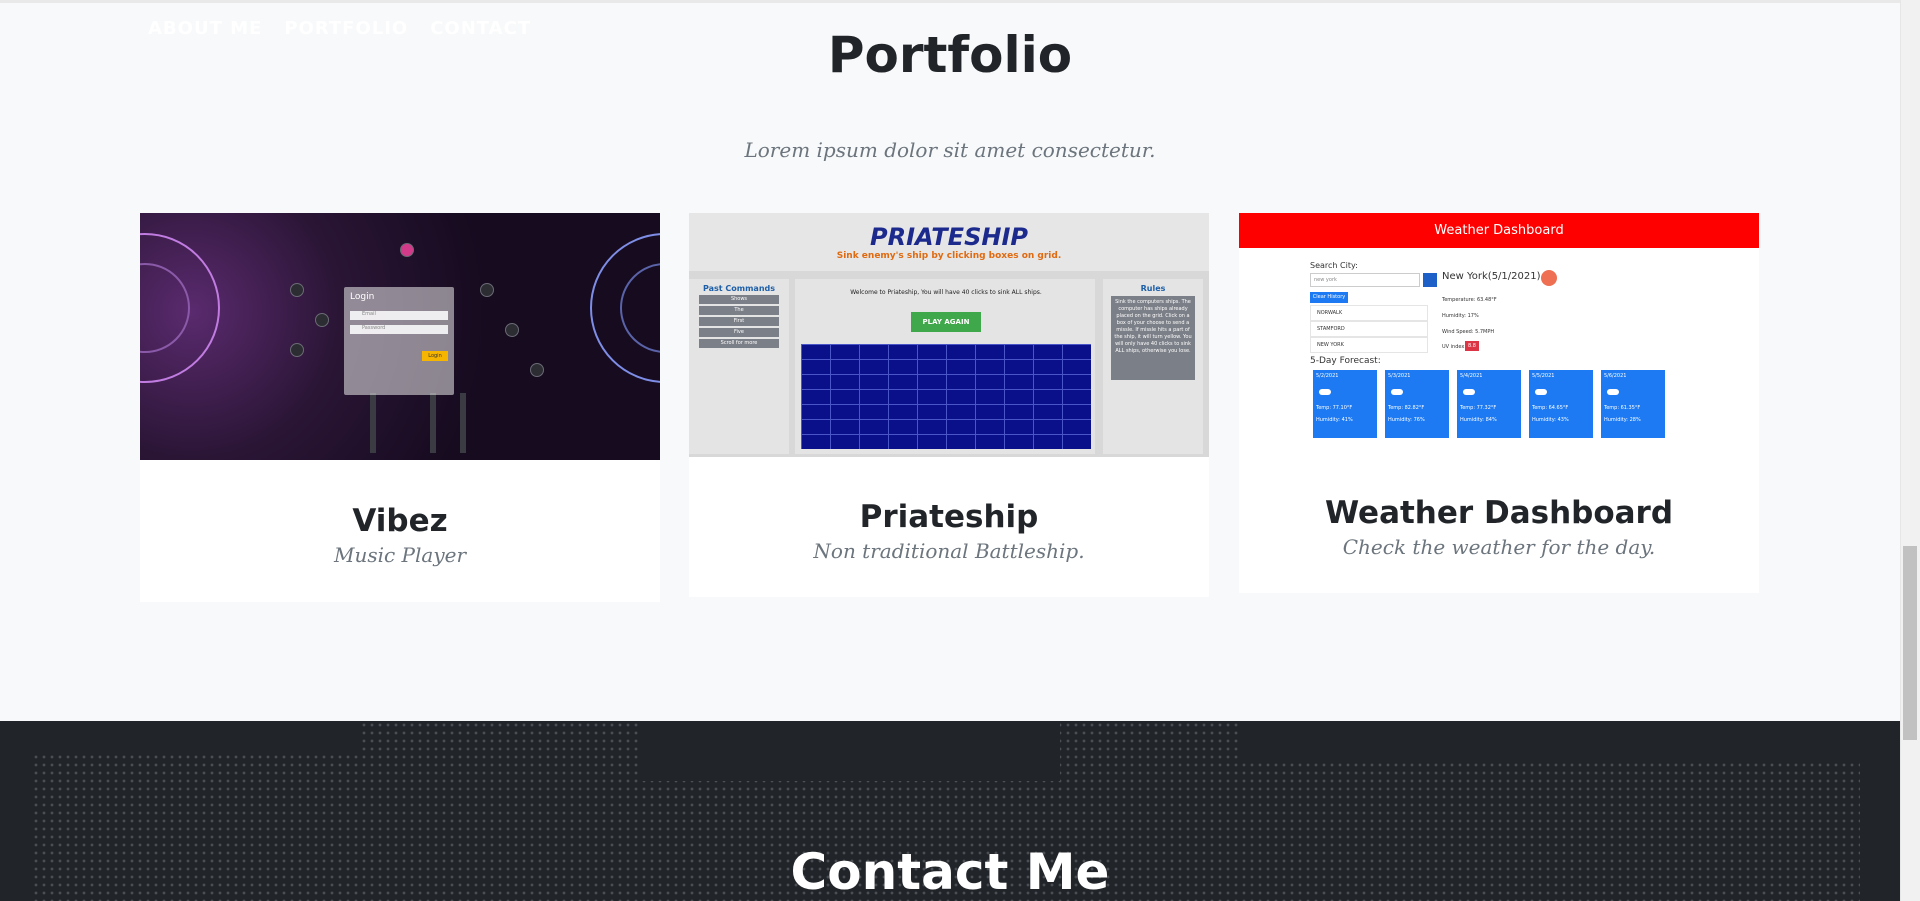 The width and height of the screenshot is (1920, 901). Describe the element at coordinates (1468, 332) in the screenshot. I see `wind-speed: Wind Speed: 5.7MPH` at that location.